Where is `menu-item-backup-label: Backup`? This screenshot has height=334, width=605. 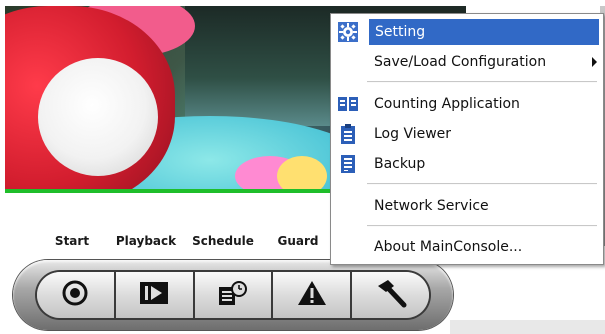 menu-item-backup-label: Backup is located at coordinates (400, 164).